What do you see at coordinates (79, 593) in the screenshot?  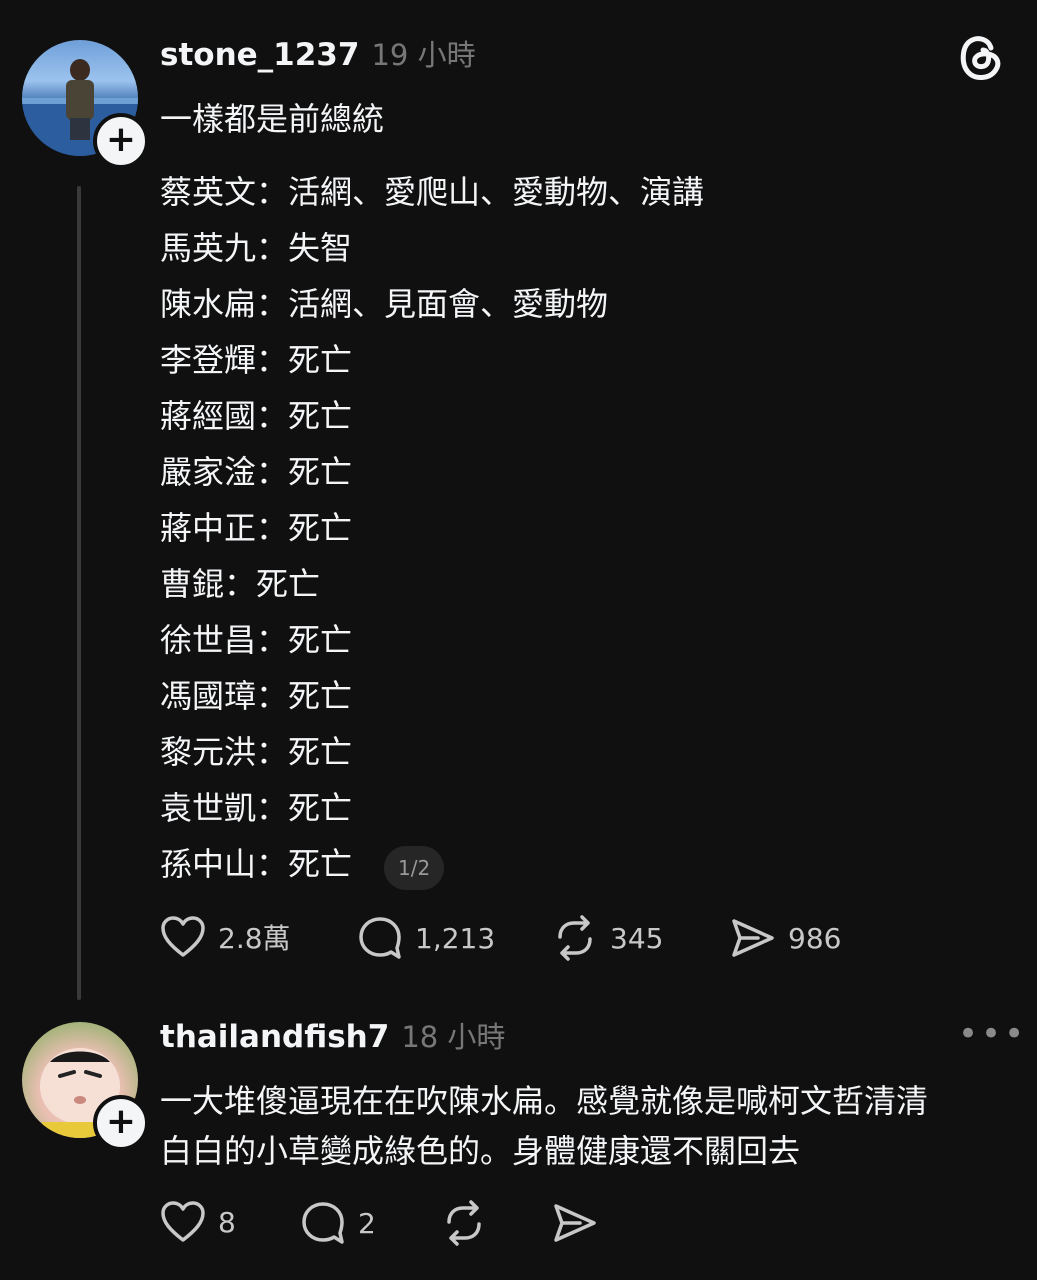 I see `thread-connector-line` at bounding box center [79, 593].